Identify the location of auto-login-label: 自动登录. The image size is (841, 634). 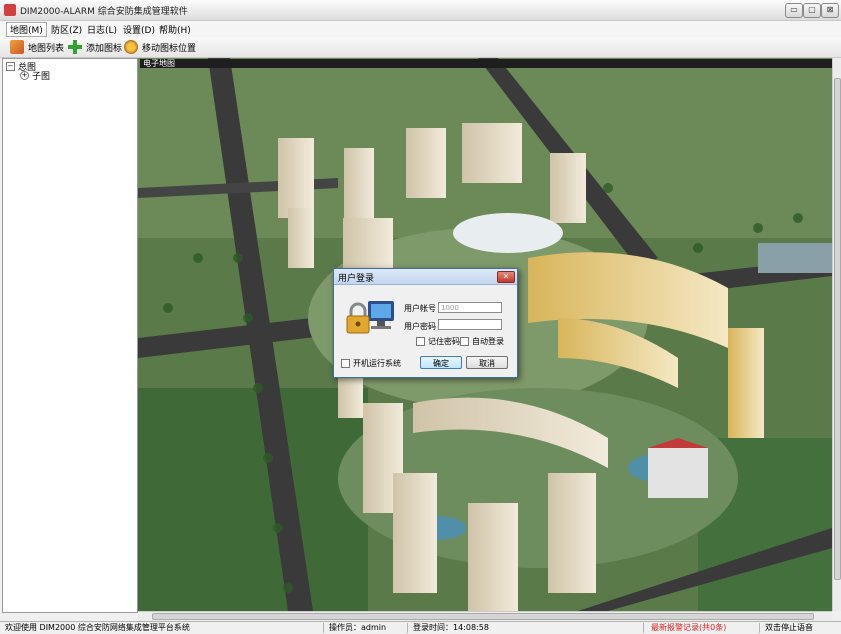
(488, 341).